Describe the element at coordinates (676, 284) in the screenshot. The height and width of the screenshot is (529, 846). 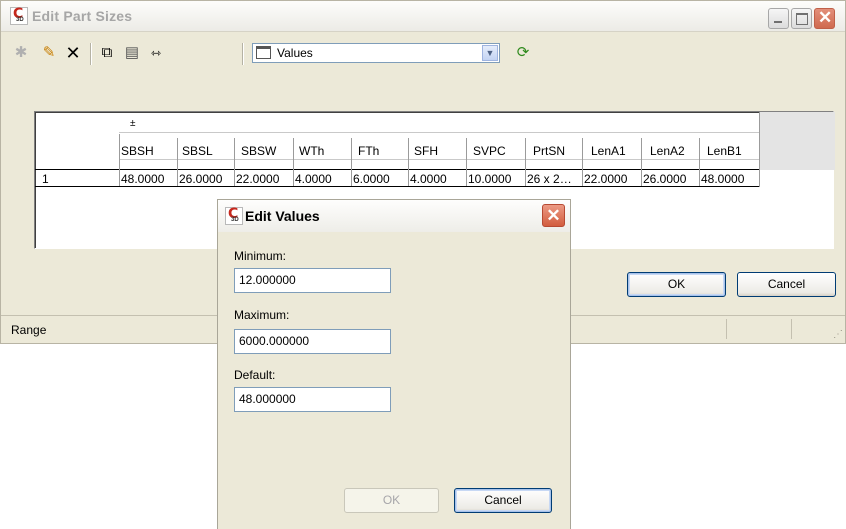
I see `ok-button: OK` at that location.